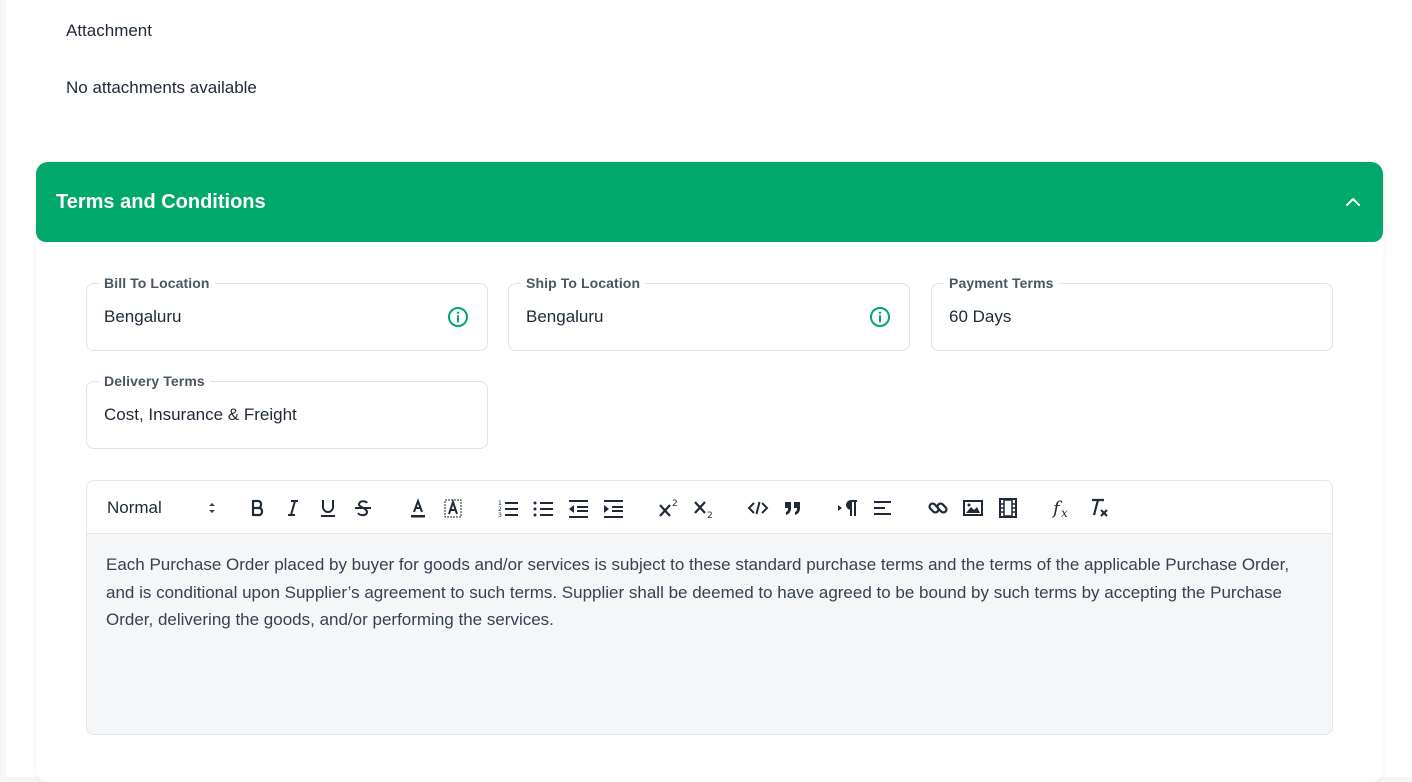 This screenshot has width=1412, height=782. I want to click on editor-toolbar: Normal 1 2 3 2 2 f x, so click(709, 507).